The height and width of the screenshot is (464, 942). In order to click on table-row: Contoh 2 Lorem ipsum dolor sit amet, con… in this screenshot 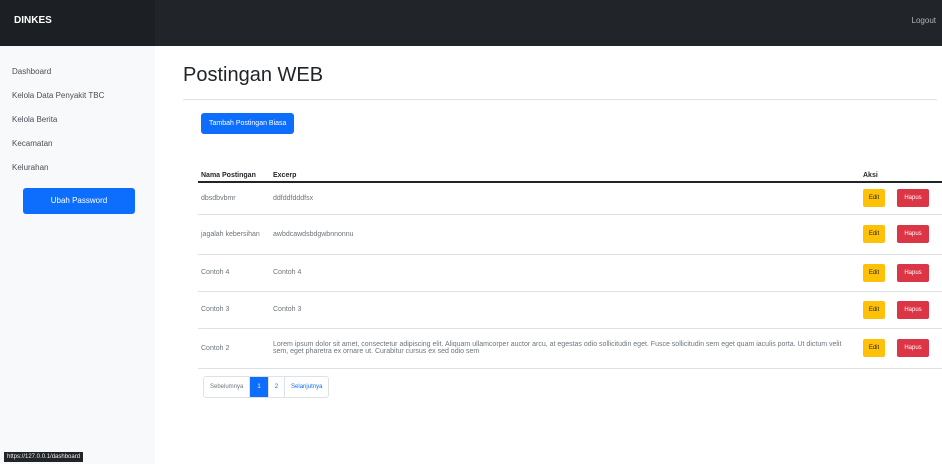, I will do `click(570, 348)`.